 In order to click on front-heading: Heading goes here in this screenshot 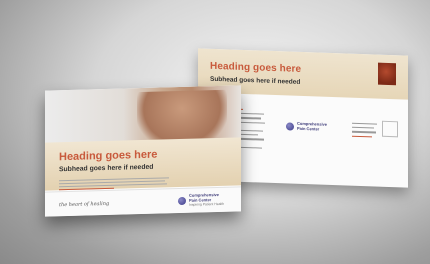, I will do `click(108, 156)`.